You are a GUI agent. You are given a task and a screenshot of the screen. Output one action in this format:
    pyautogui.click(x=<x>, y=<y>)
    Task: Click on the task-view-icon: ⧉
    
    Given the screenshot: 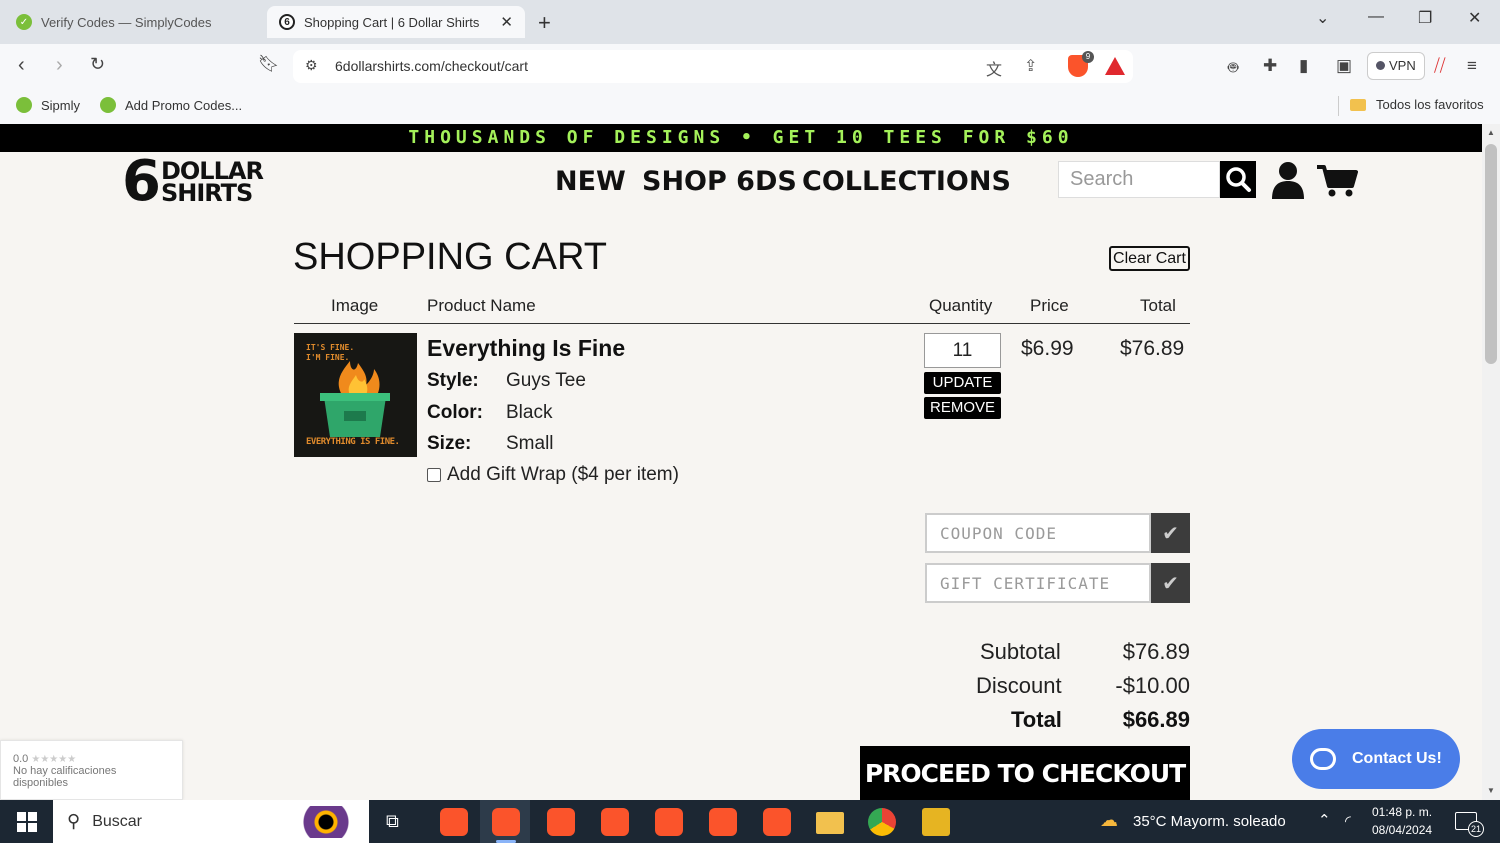 What is the action you would take?
    pyautogui.click(x=392, y=821)
    